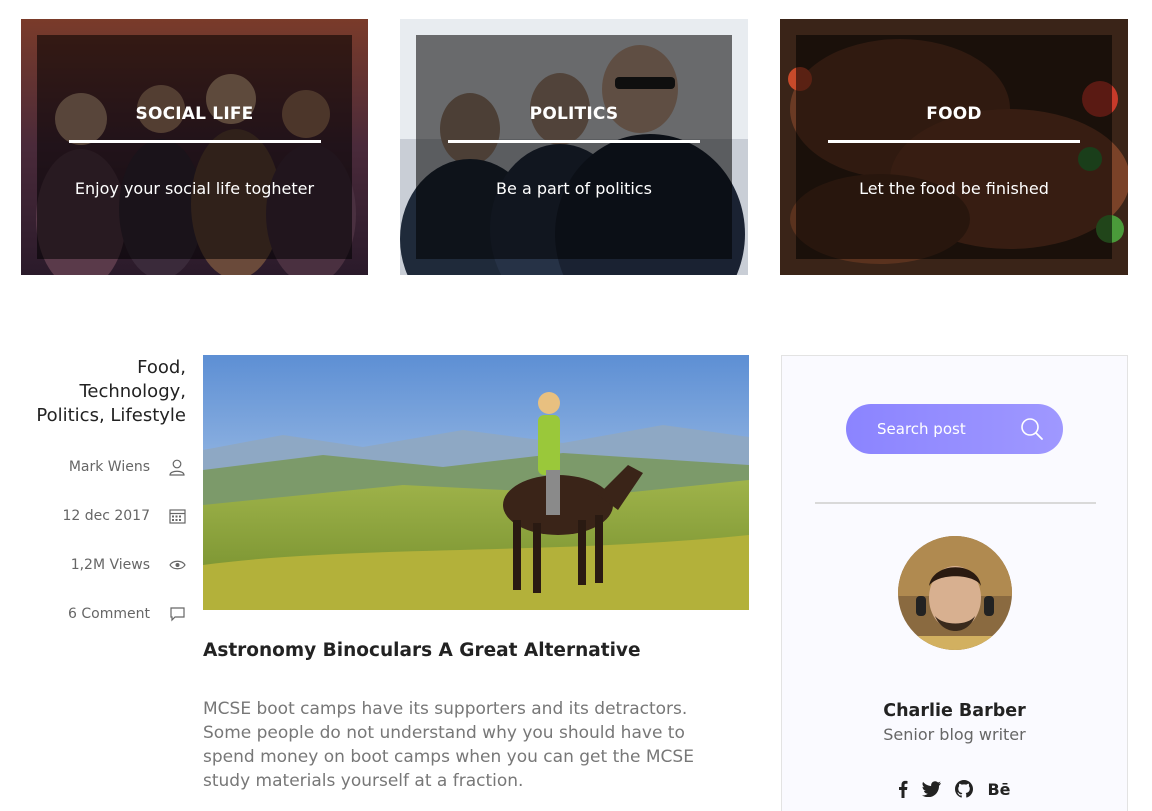 This screenshot has height=811, width=1152. What do you see at coordinates (422, 650) in the screenshot?
I see `post-title-link: Astronomy Binoculars A Great Alternative` at bounding box center [422, 650].